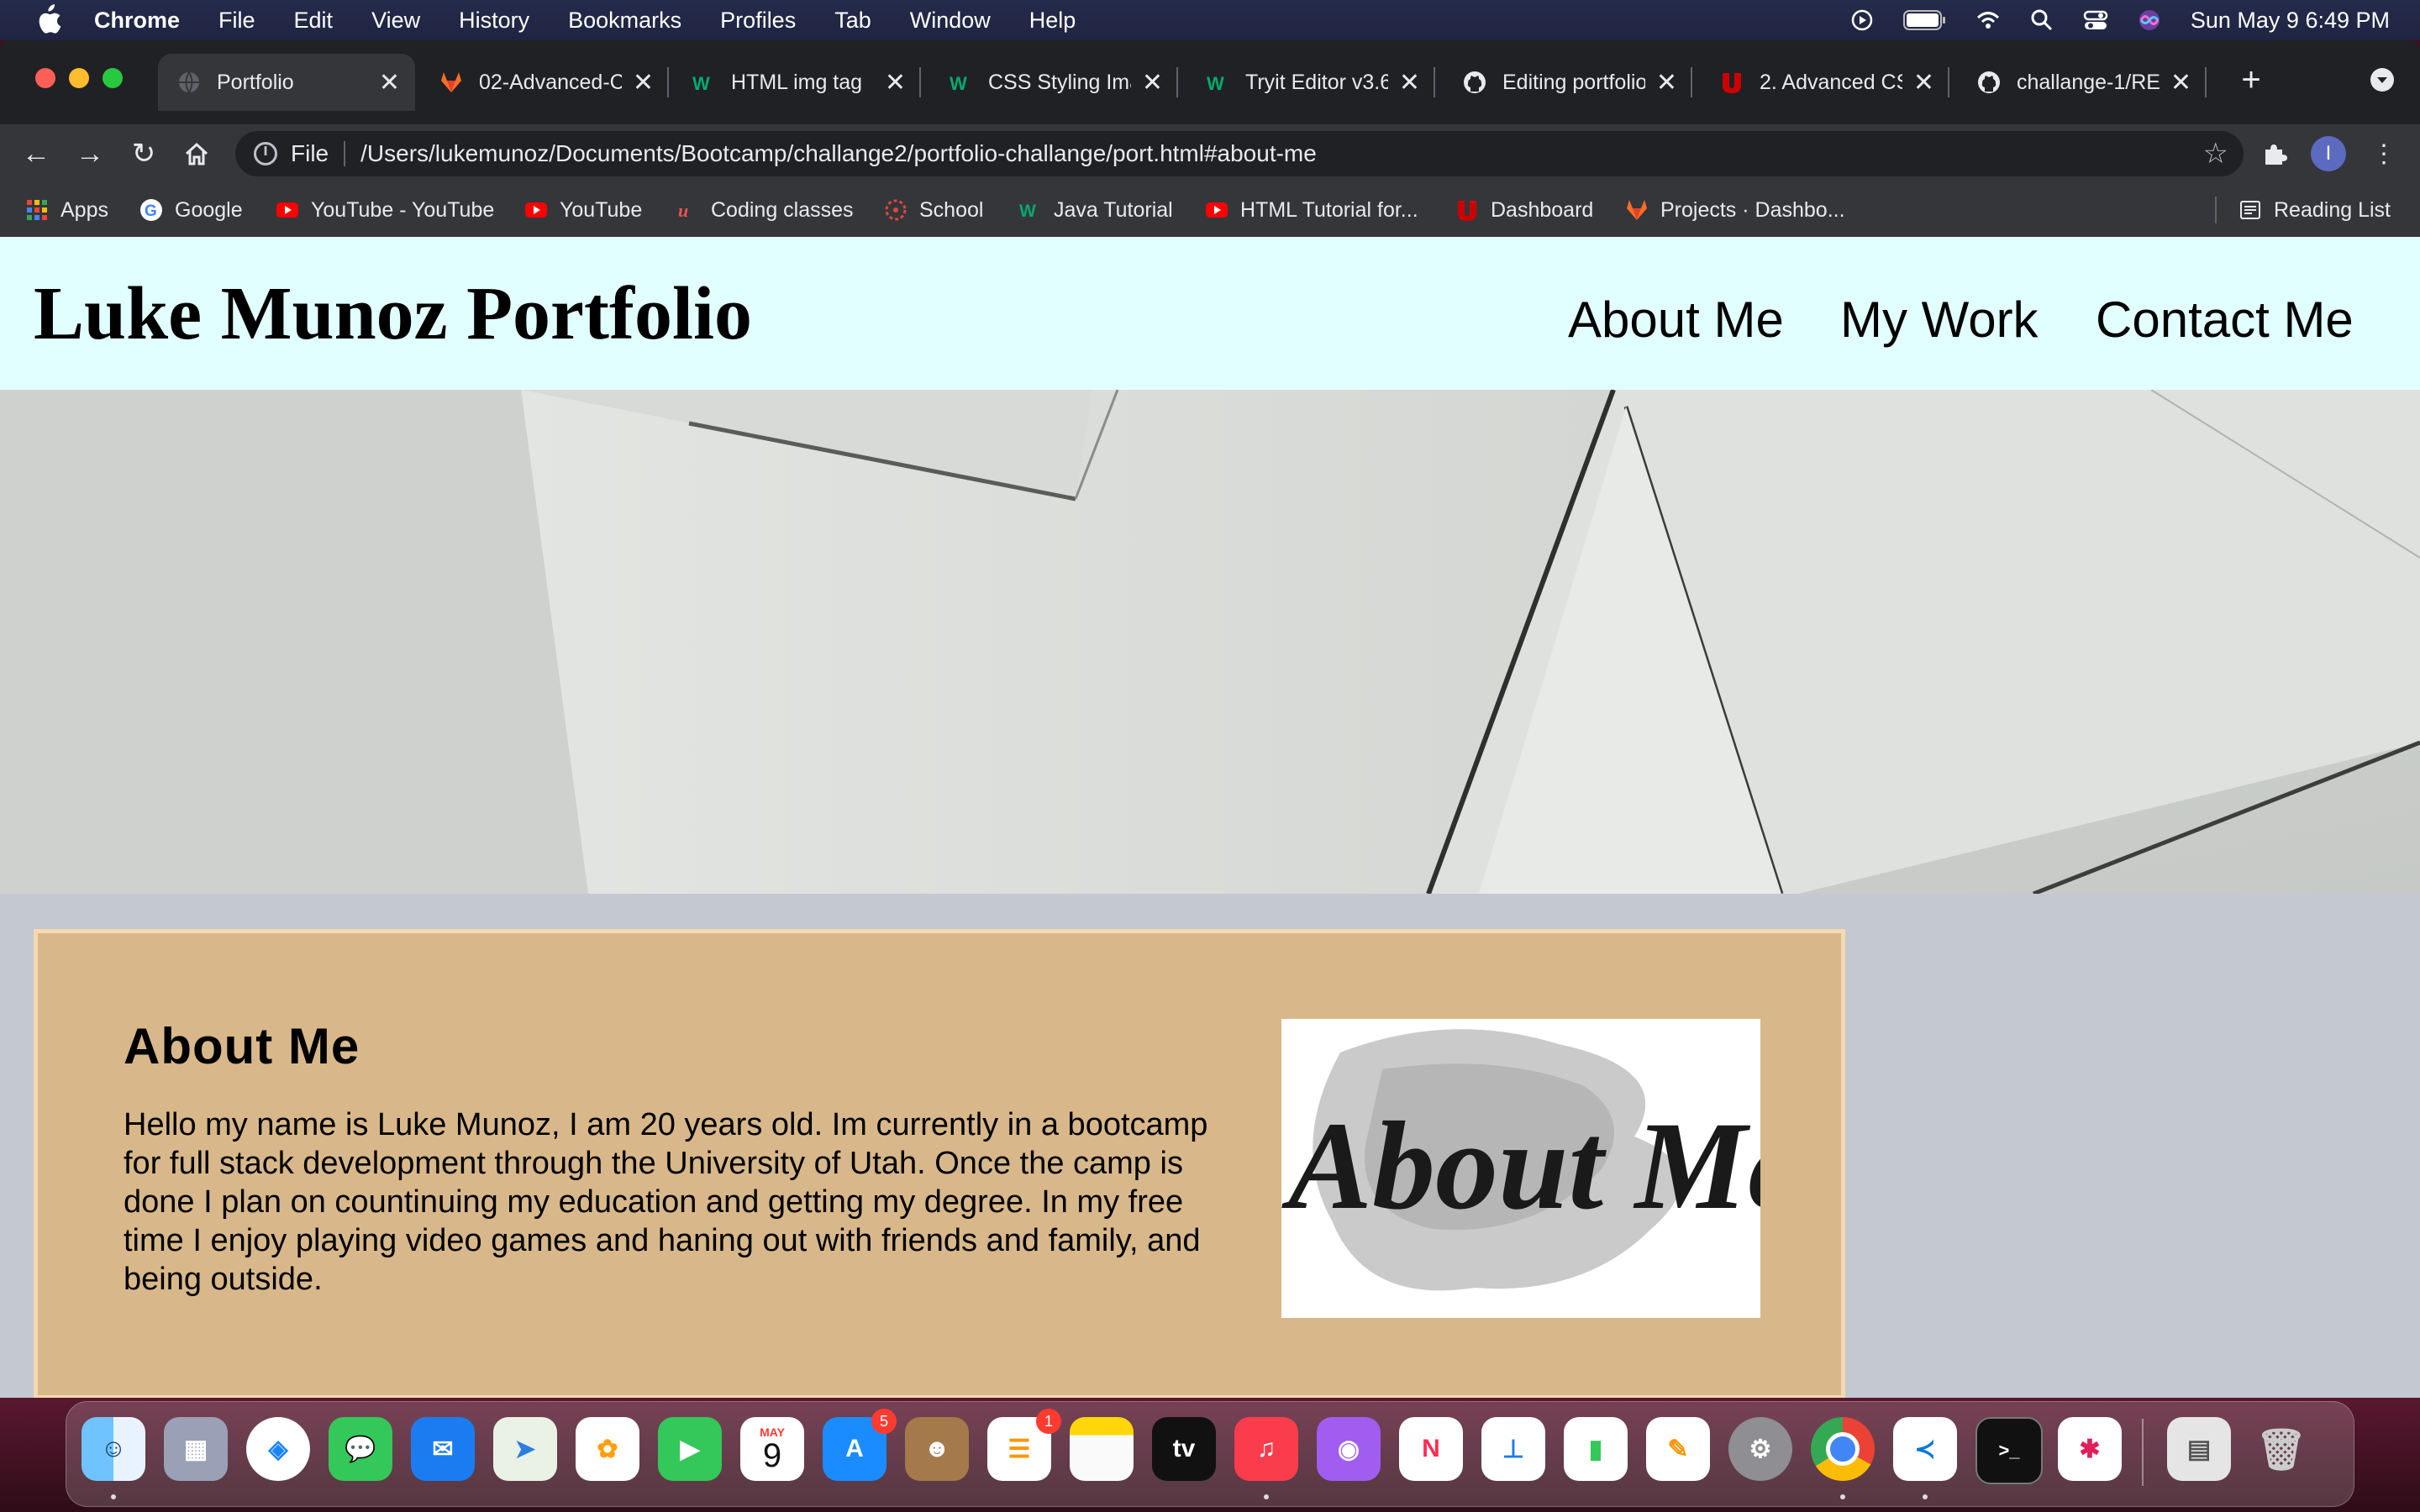  What do you see at coordinates (959, 83) in the screenshot?
I see `svg-text: W` at bounding box center [959, 83].